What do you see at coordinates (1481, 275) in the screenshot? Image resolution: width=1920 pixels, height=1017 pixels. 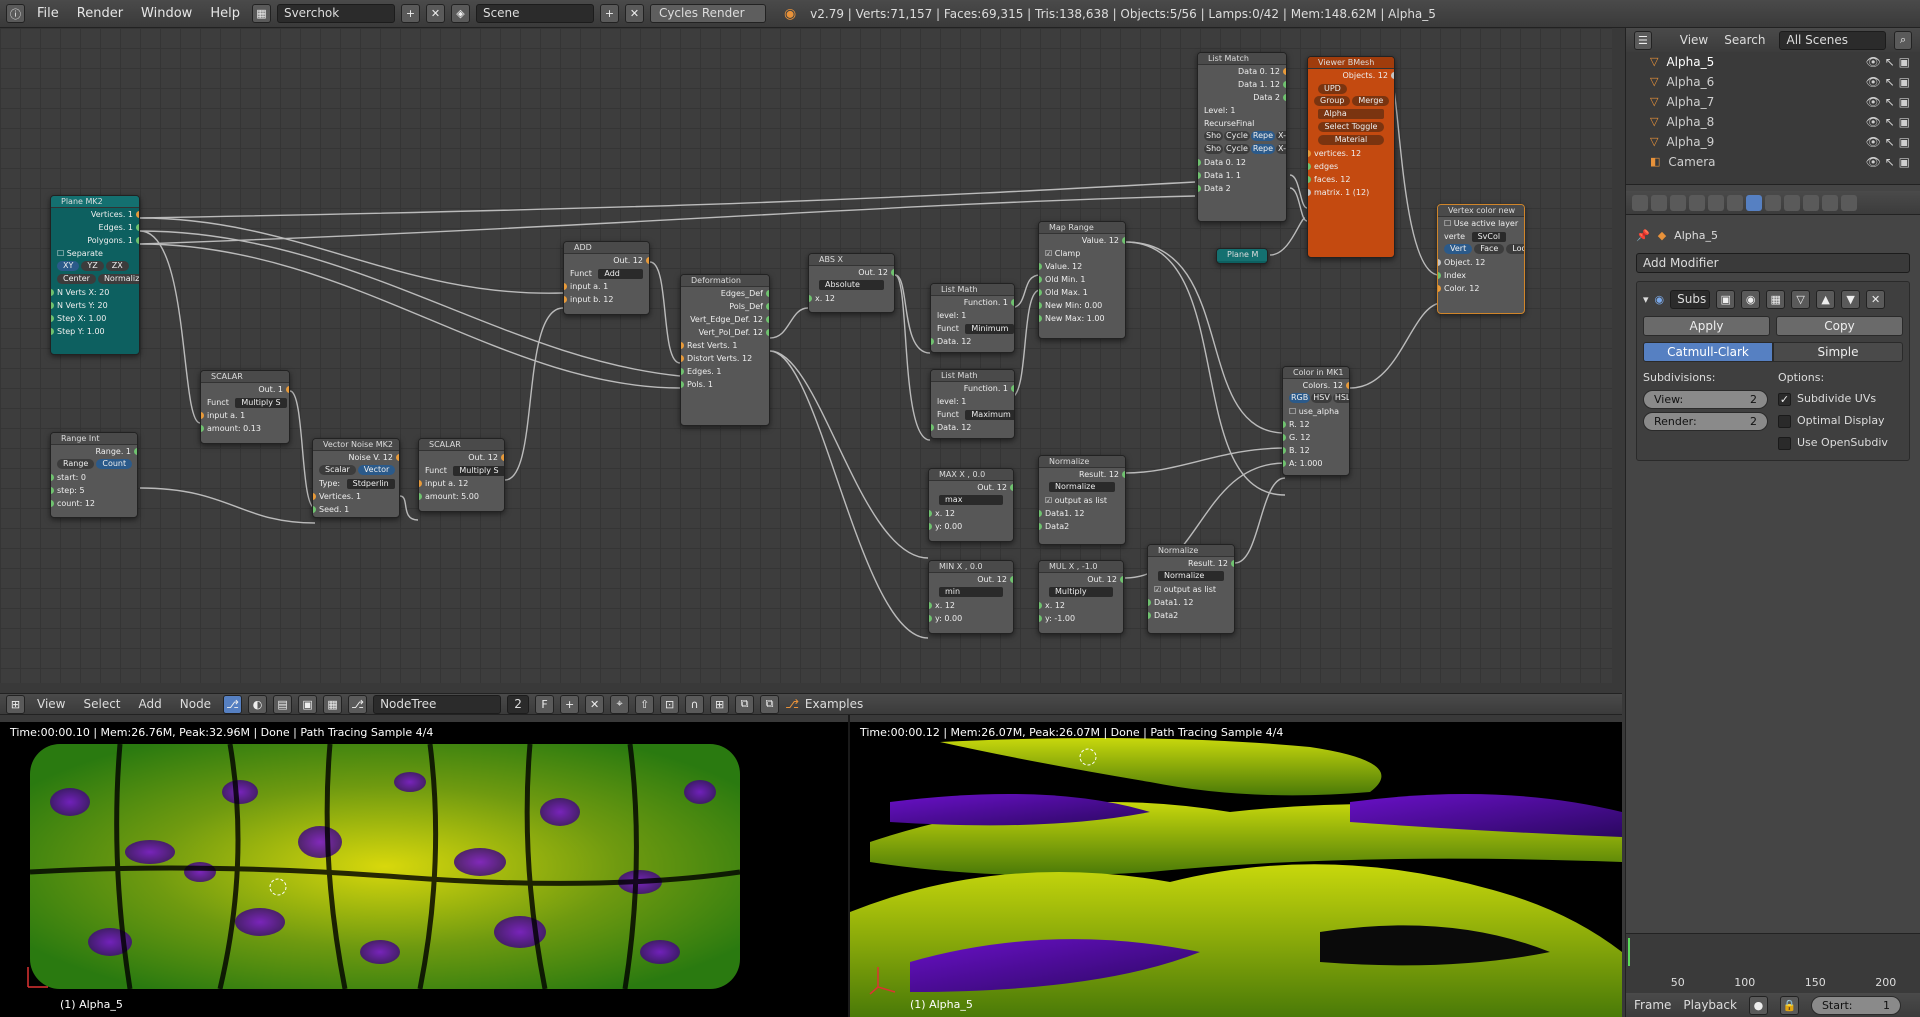 I see `socket-index: Index` at bounding box center [1481, 275].